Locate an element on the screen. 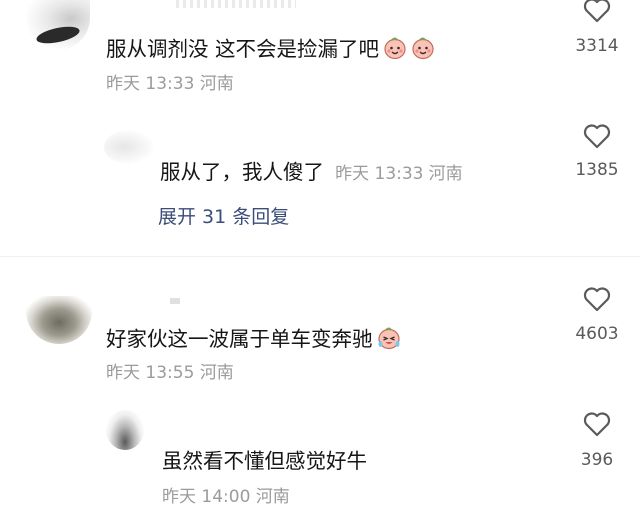 The width and height of the screenshot is (640, 523). comment-time: 昨天 14:00 is located at coordinates (206, 497).